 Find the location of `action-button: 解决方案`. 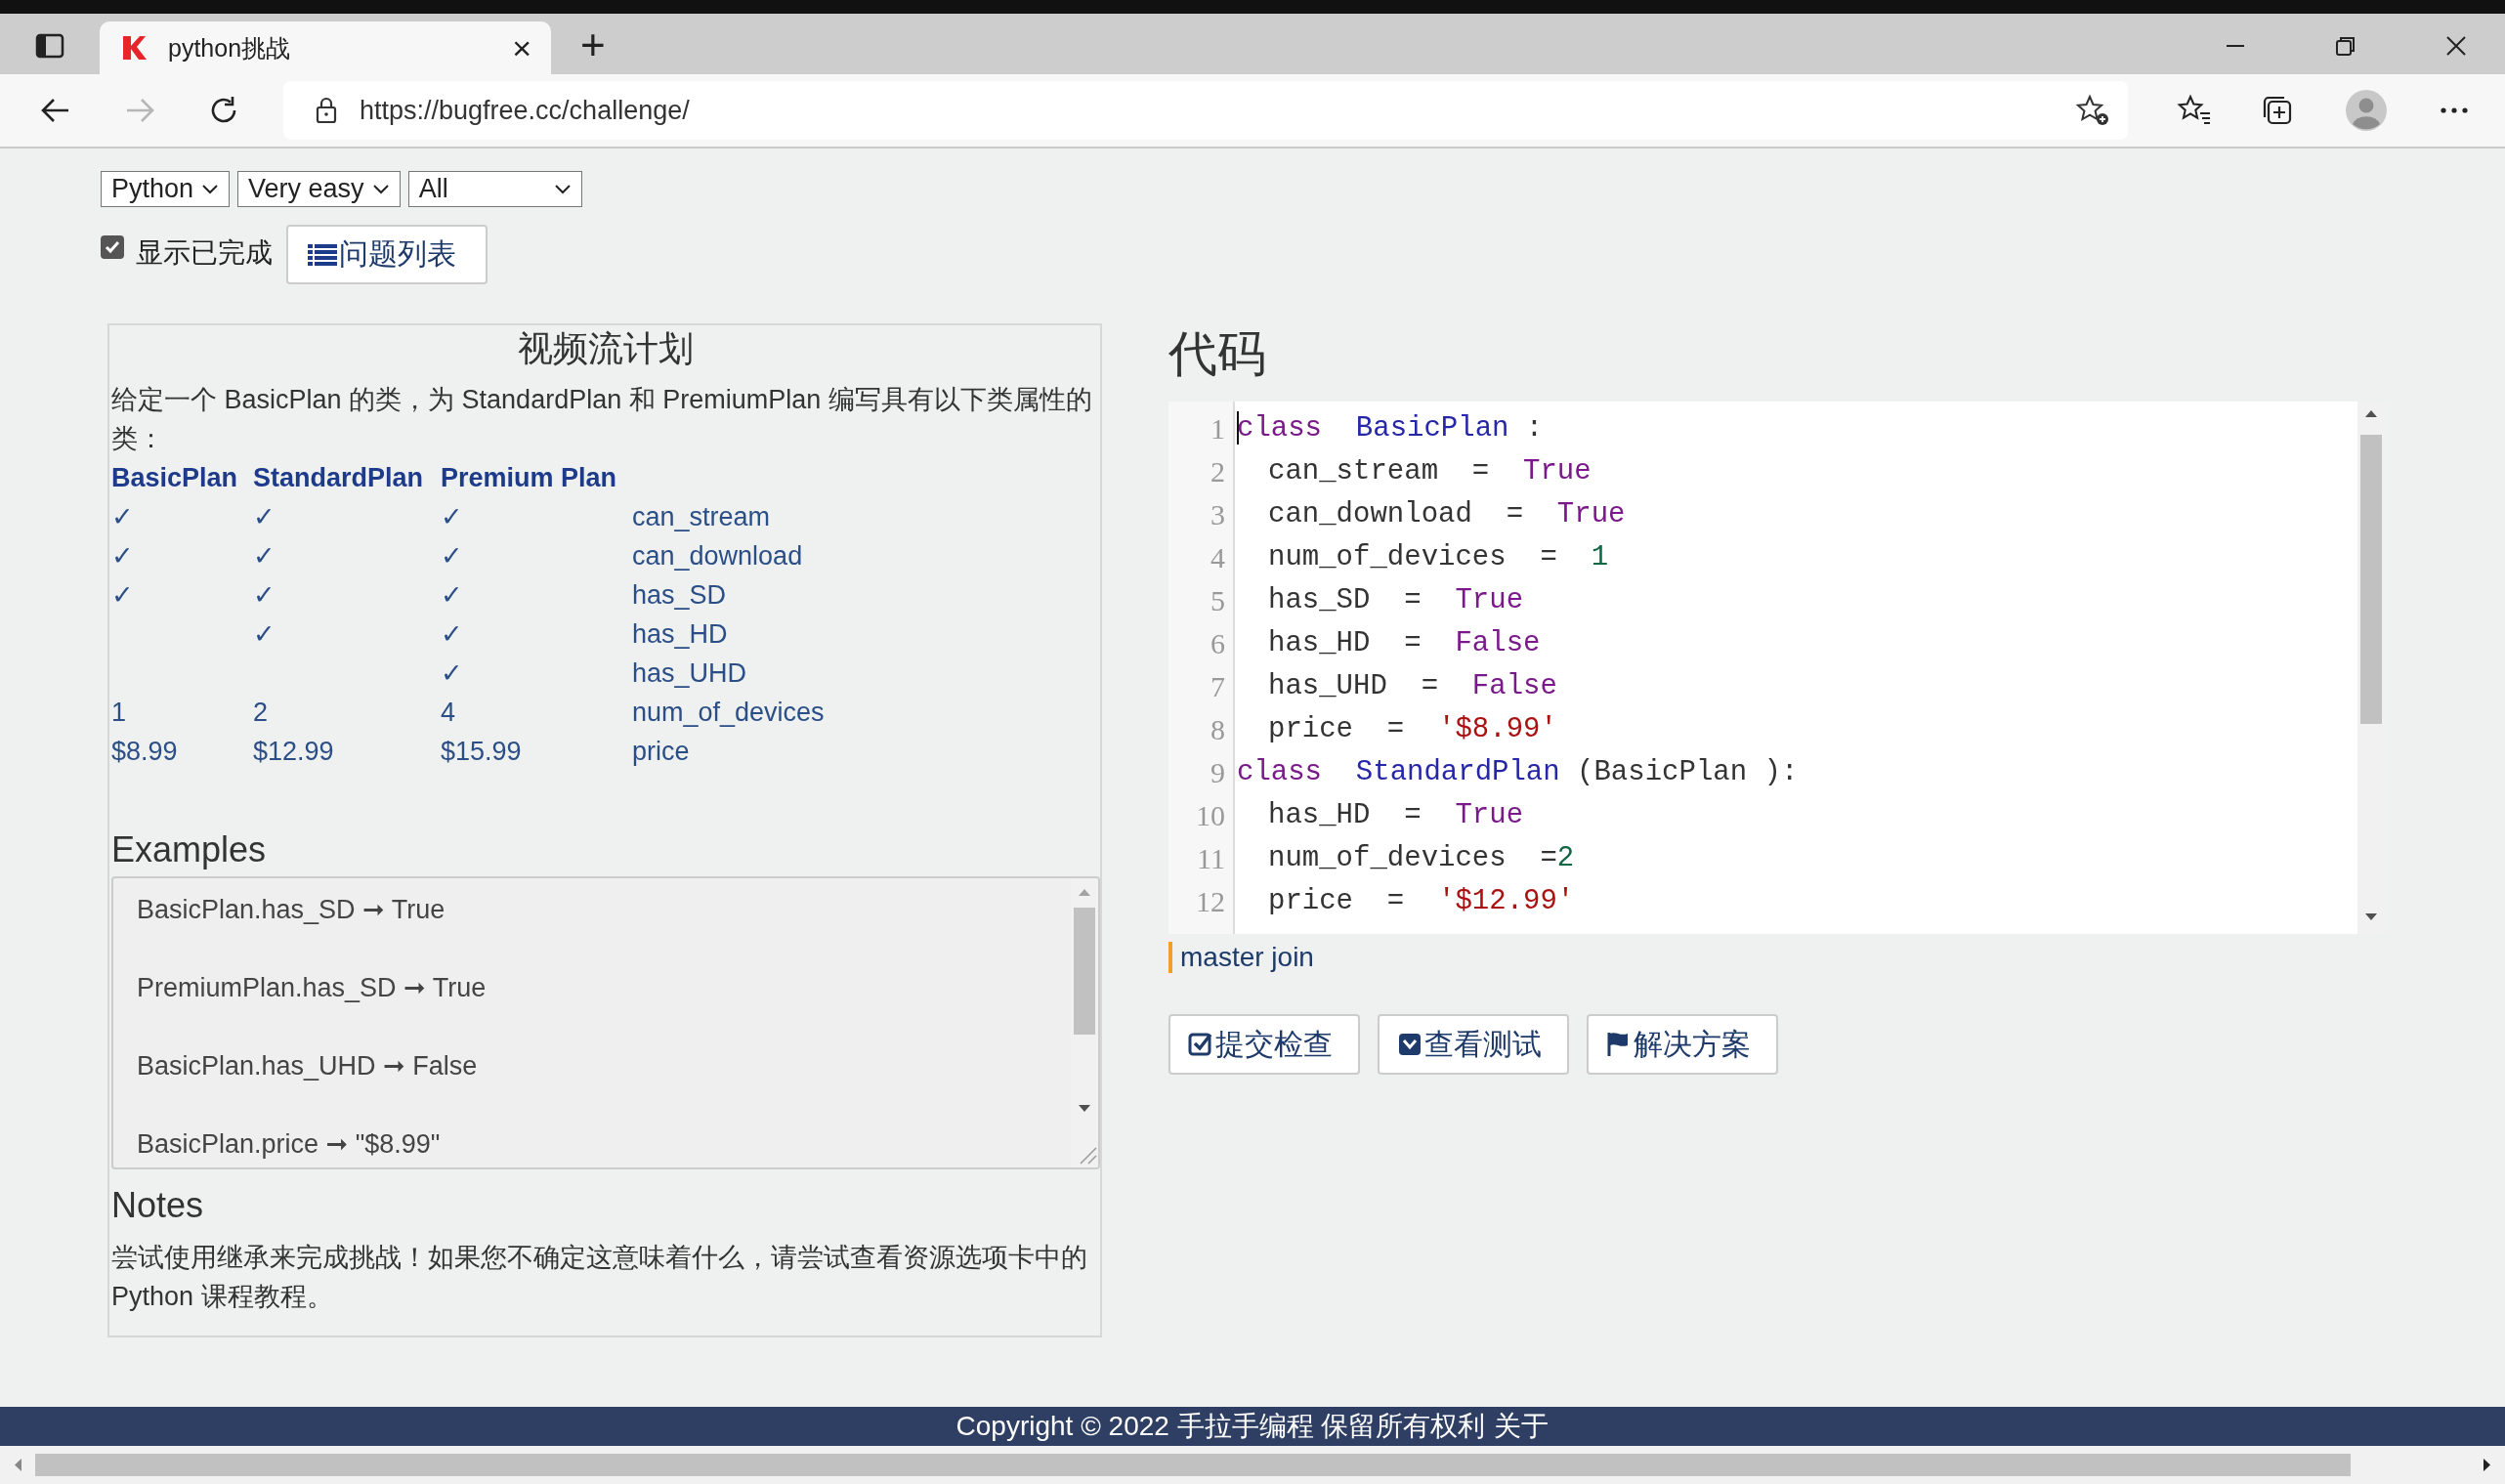

action-button: 解决方案 is located at coordinates (1682, 1044).